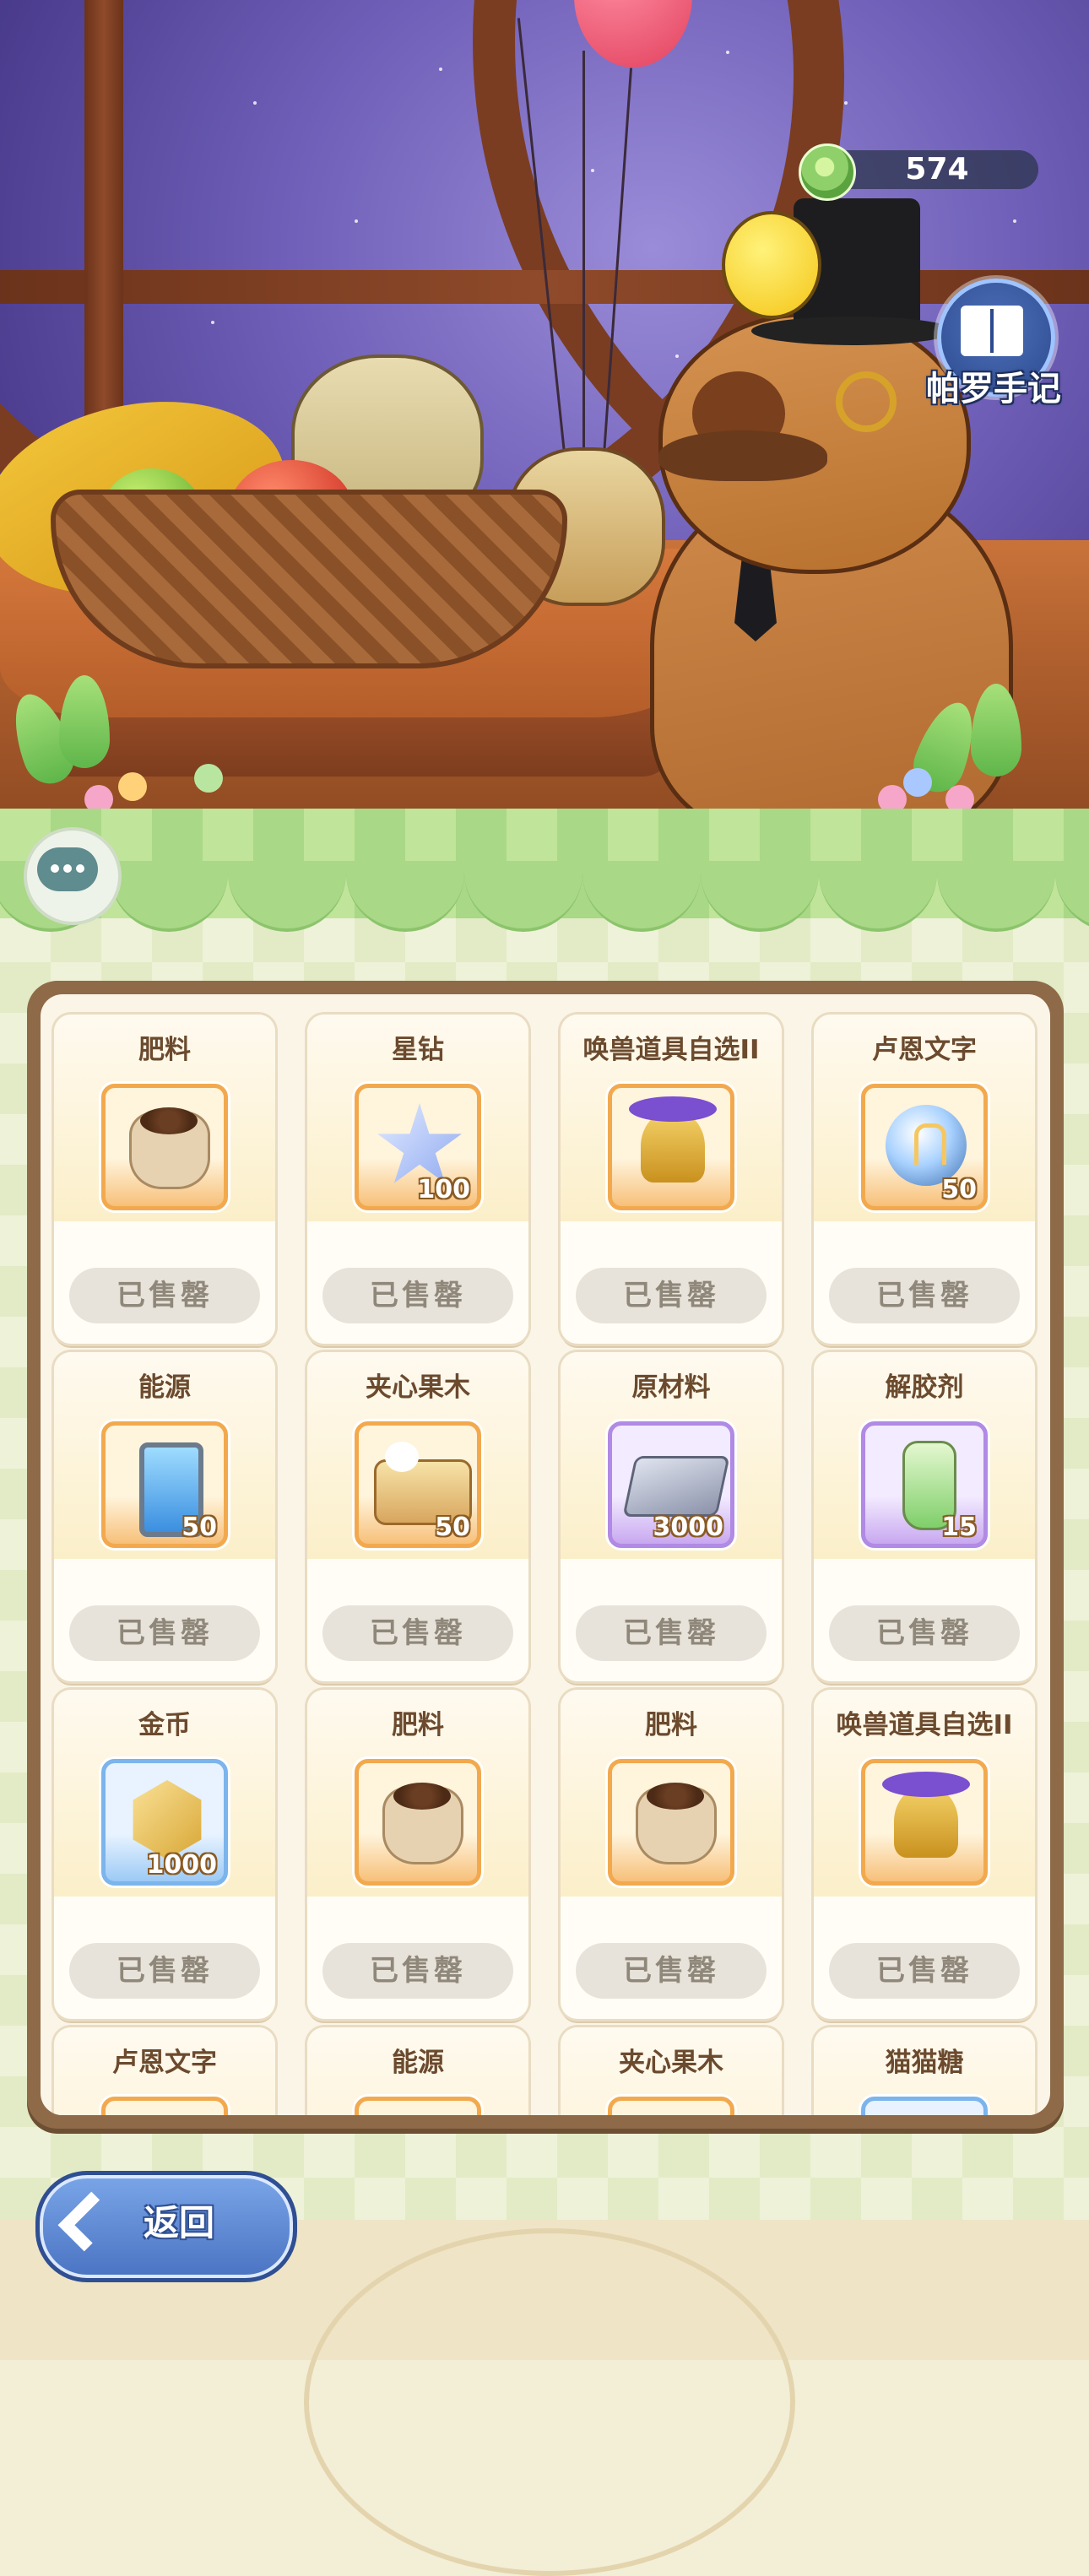  I want to click on item-name: 金币, so click(164, 1725).